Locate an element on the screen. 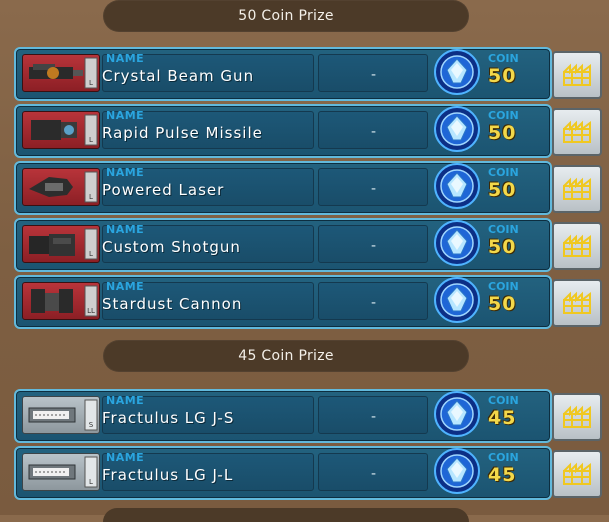  list-item: S NAME Fractulus LG J-S - COIN 45 is located at coordinates (309, 416).